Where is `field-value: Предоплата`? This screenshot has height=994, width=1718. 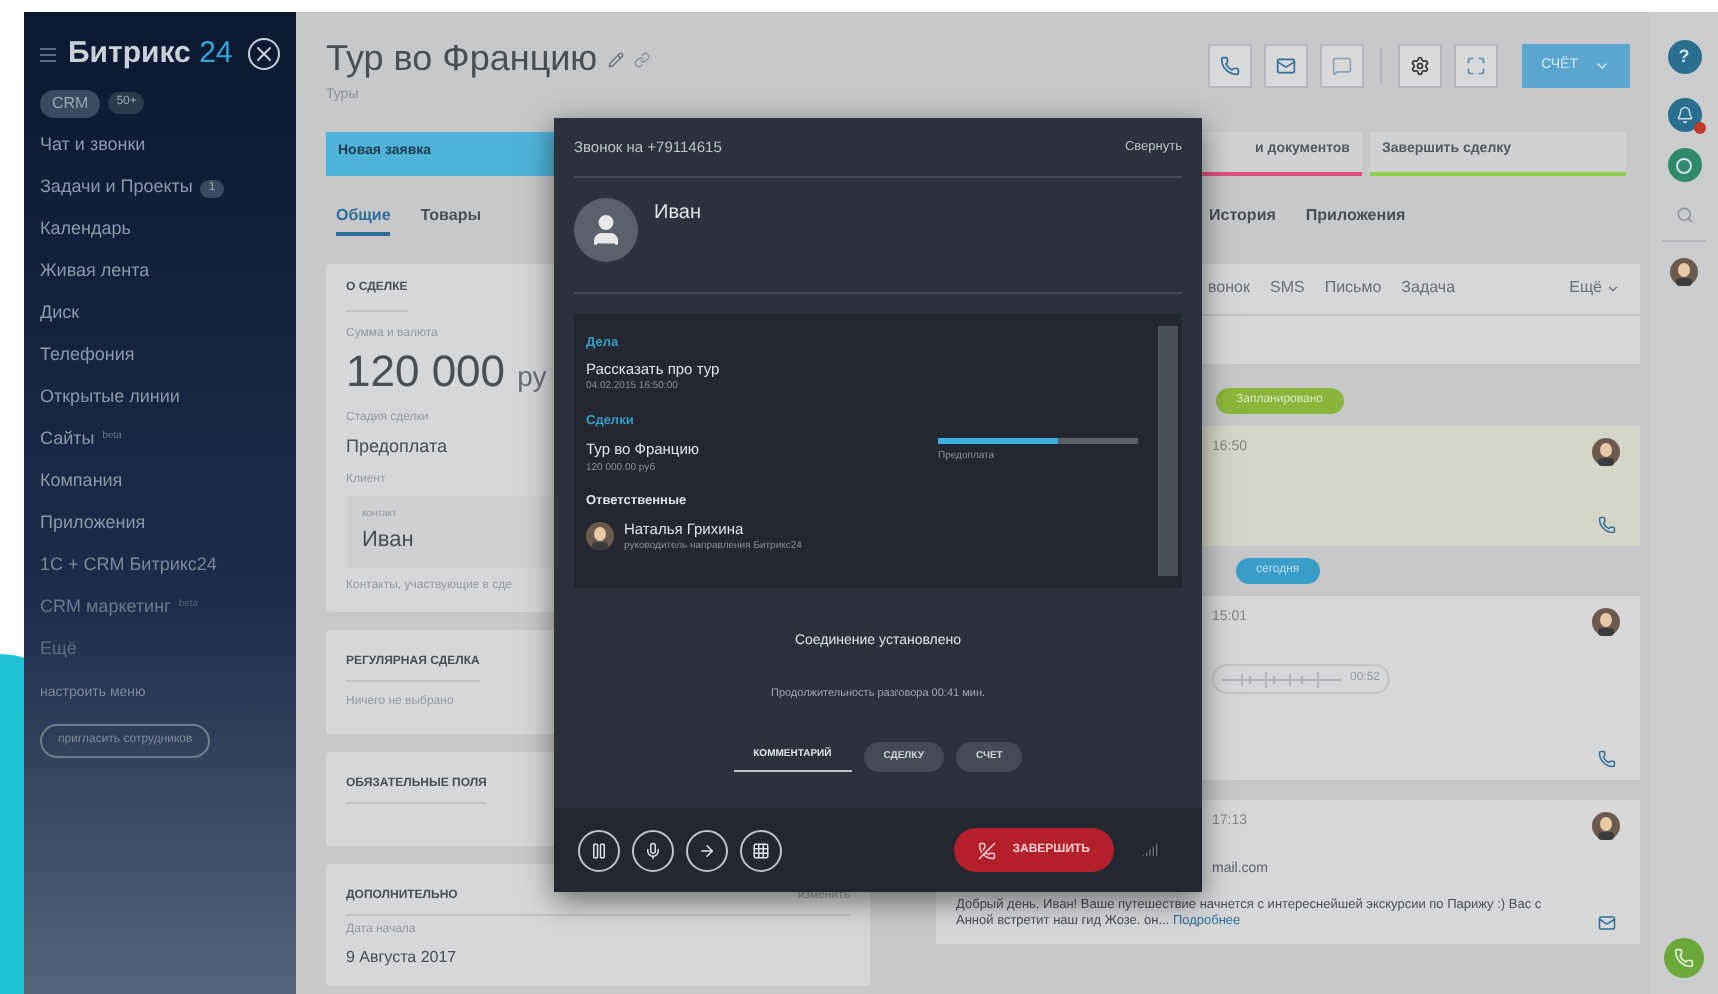 field-value: Предоплата is located at coordinates (396, 446).